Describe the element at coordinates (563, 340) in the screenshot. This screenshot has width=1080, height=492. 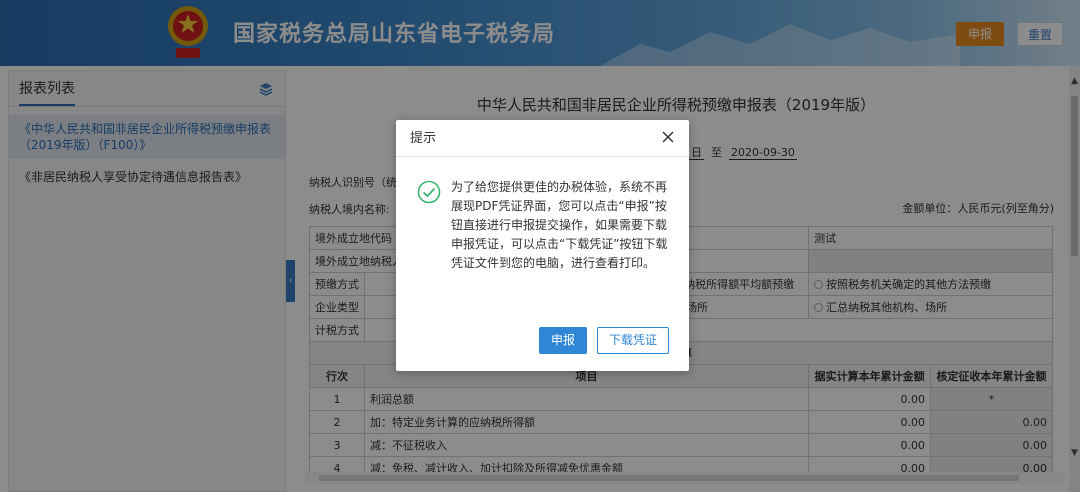
I see `dialog-declare-button: 申报` at that location.